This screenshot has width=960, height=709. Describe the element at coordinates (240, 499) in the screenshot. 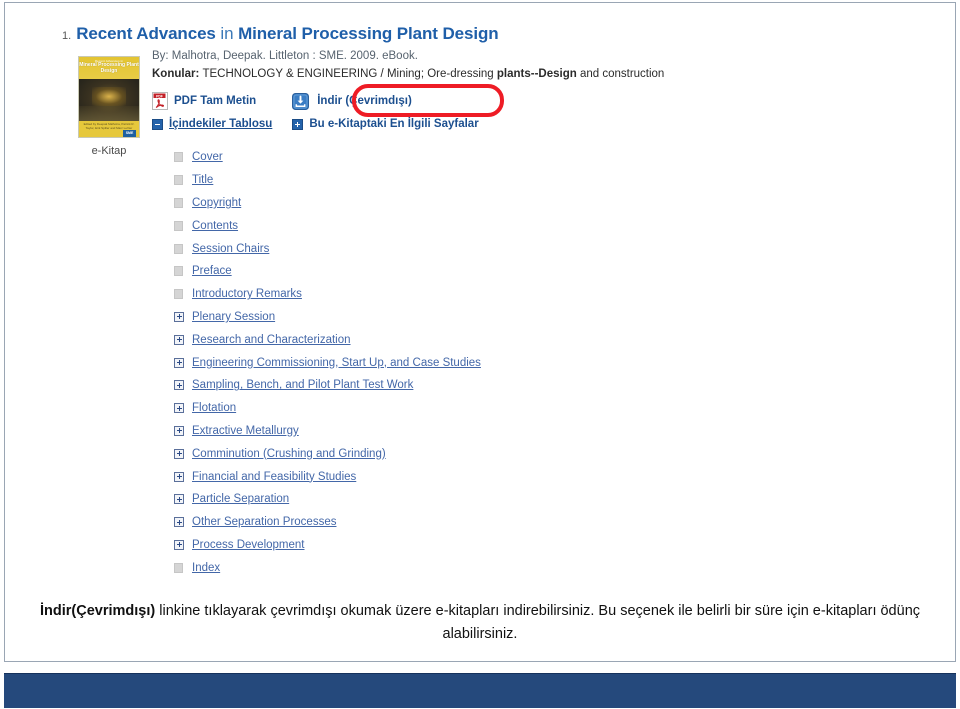

I see `toc-item-link: Particle Separation` at that location.